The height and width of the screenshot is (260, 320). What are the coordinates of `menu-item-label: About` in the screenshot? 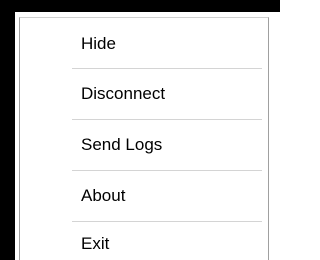 It's located at (103, 195).